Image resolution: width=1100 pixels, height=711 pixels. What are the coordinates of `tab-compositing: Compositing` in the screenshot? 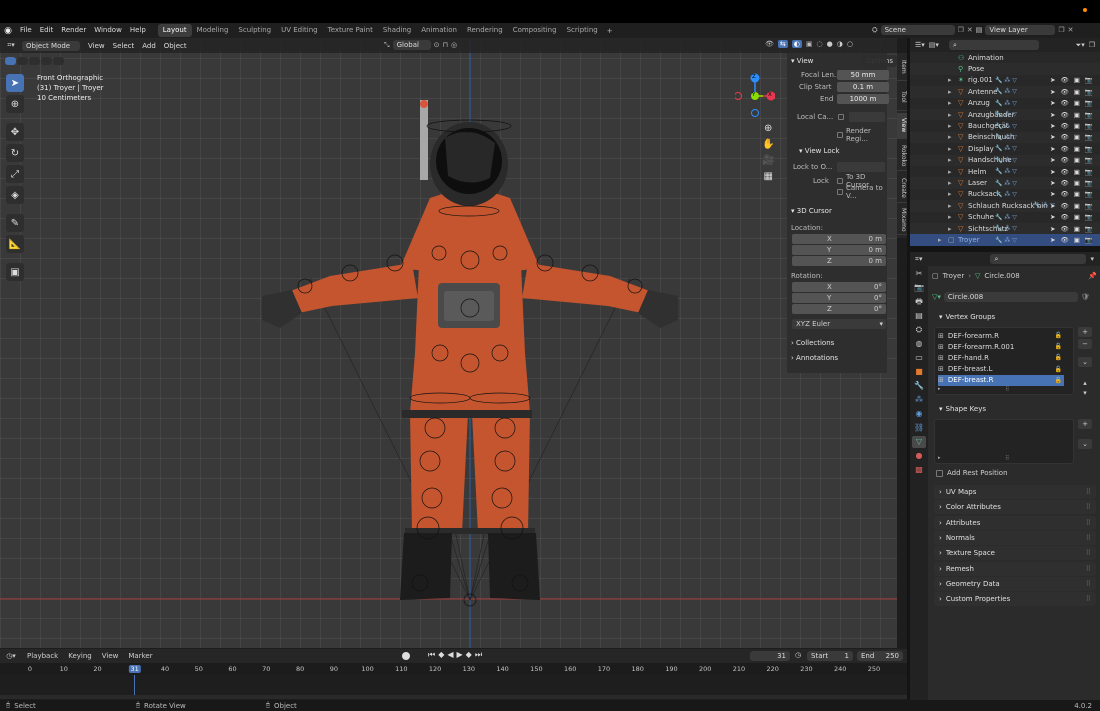 It's located at (535, 30).